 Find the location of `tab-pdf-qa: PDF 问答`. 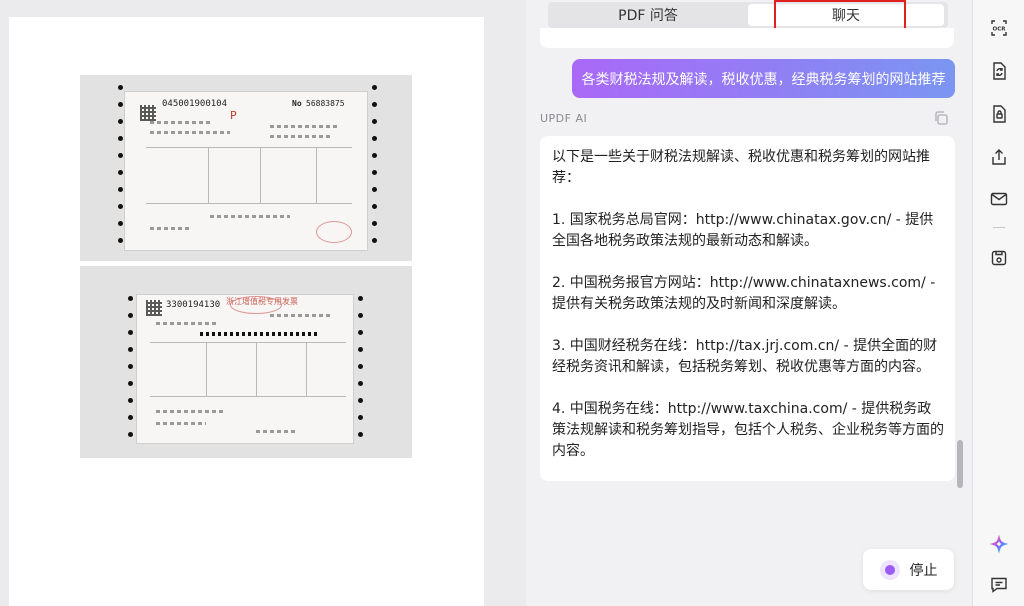

tab-pdf-qa: PDF 问答 is located at coordinates (648, 15).